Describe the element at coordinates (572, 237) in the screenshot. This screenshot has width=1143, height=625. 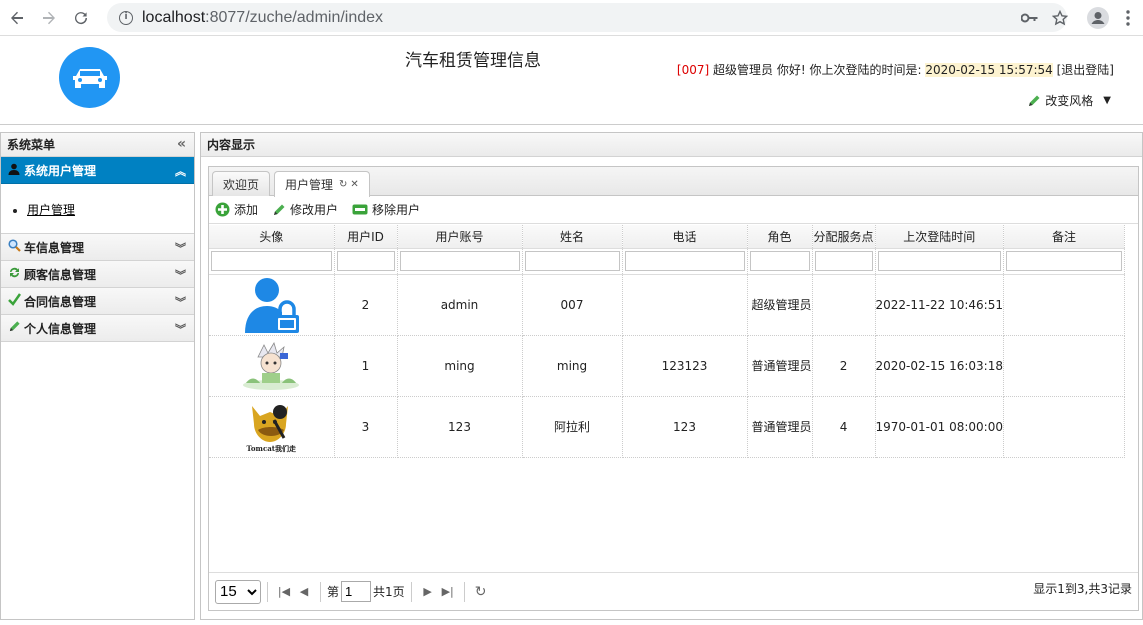
I see `column-header: 姓名` at that location.